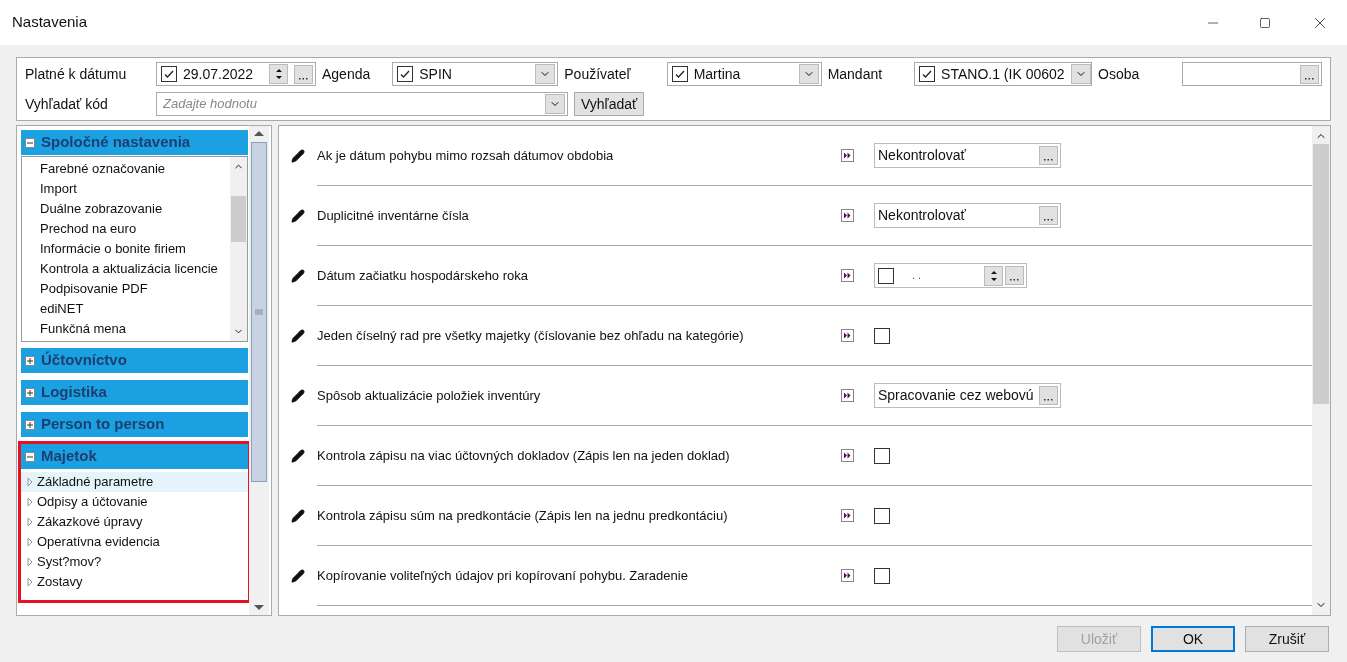 This screenshot has height=662, width=1347. I want to click on content-scrollbar, so click(1321, 370).